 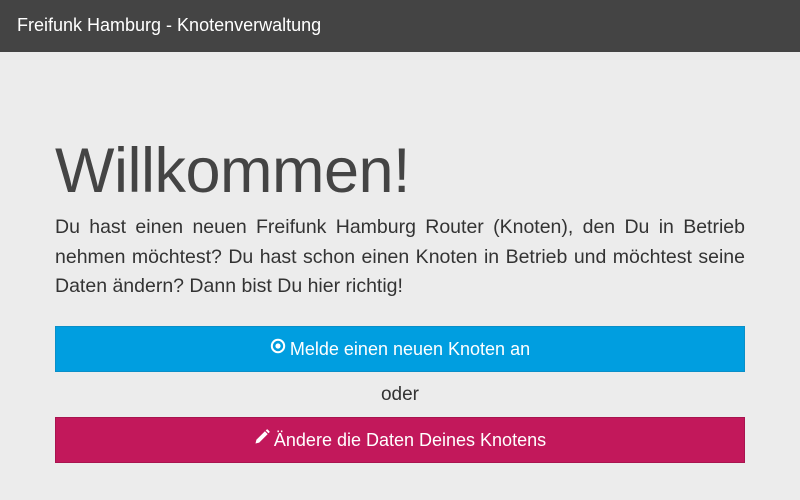 I want to click on edit-node-button: Ändere die Daten Deines Knotens, so click(x=400, y=440).